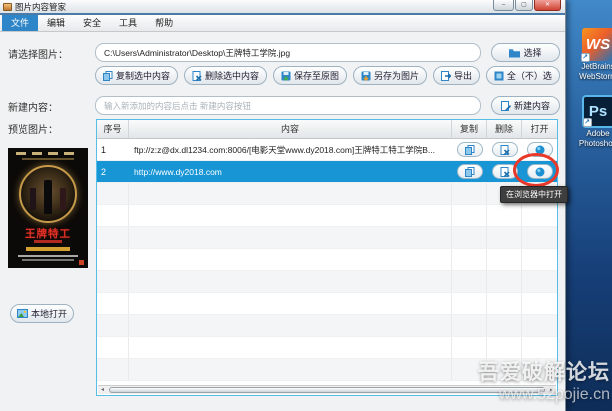  I want to click on select-all-button: 全（不）选, so click(522, 75).